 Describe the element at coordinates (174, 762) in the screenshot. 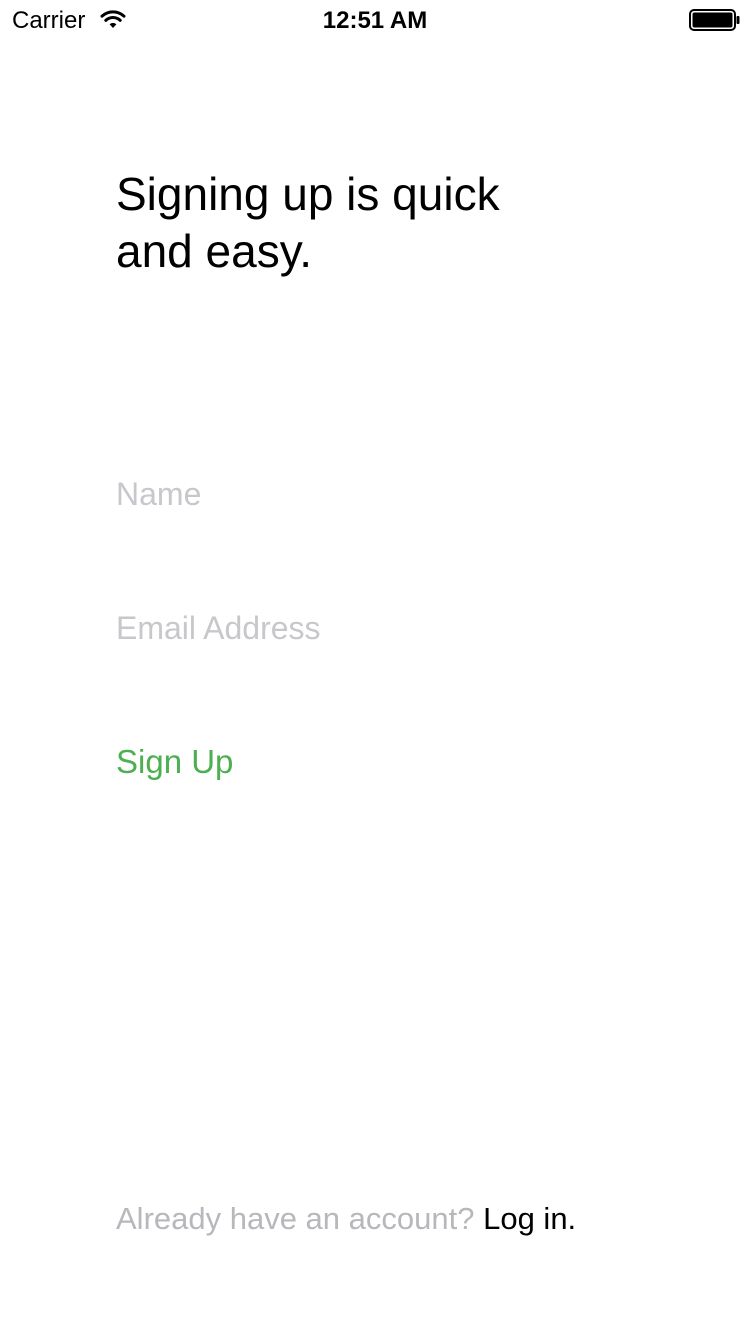

I see `sign-up-button: Sign Up` at that location.